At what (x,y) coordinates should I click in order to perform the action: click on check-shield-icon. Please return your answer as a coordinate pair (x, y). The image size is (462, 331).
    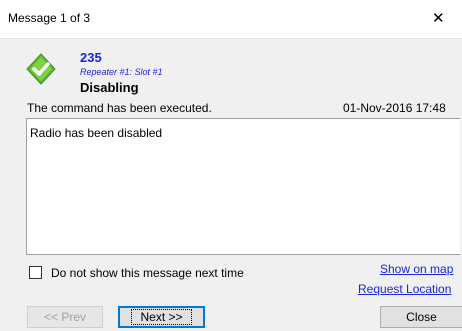
    Looking at the image, I should click on (41, 69).